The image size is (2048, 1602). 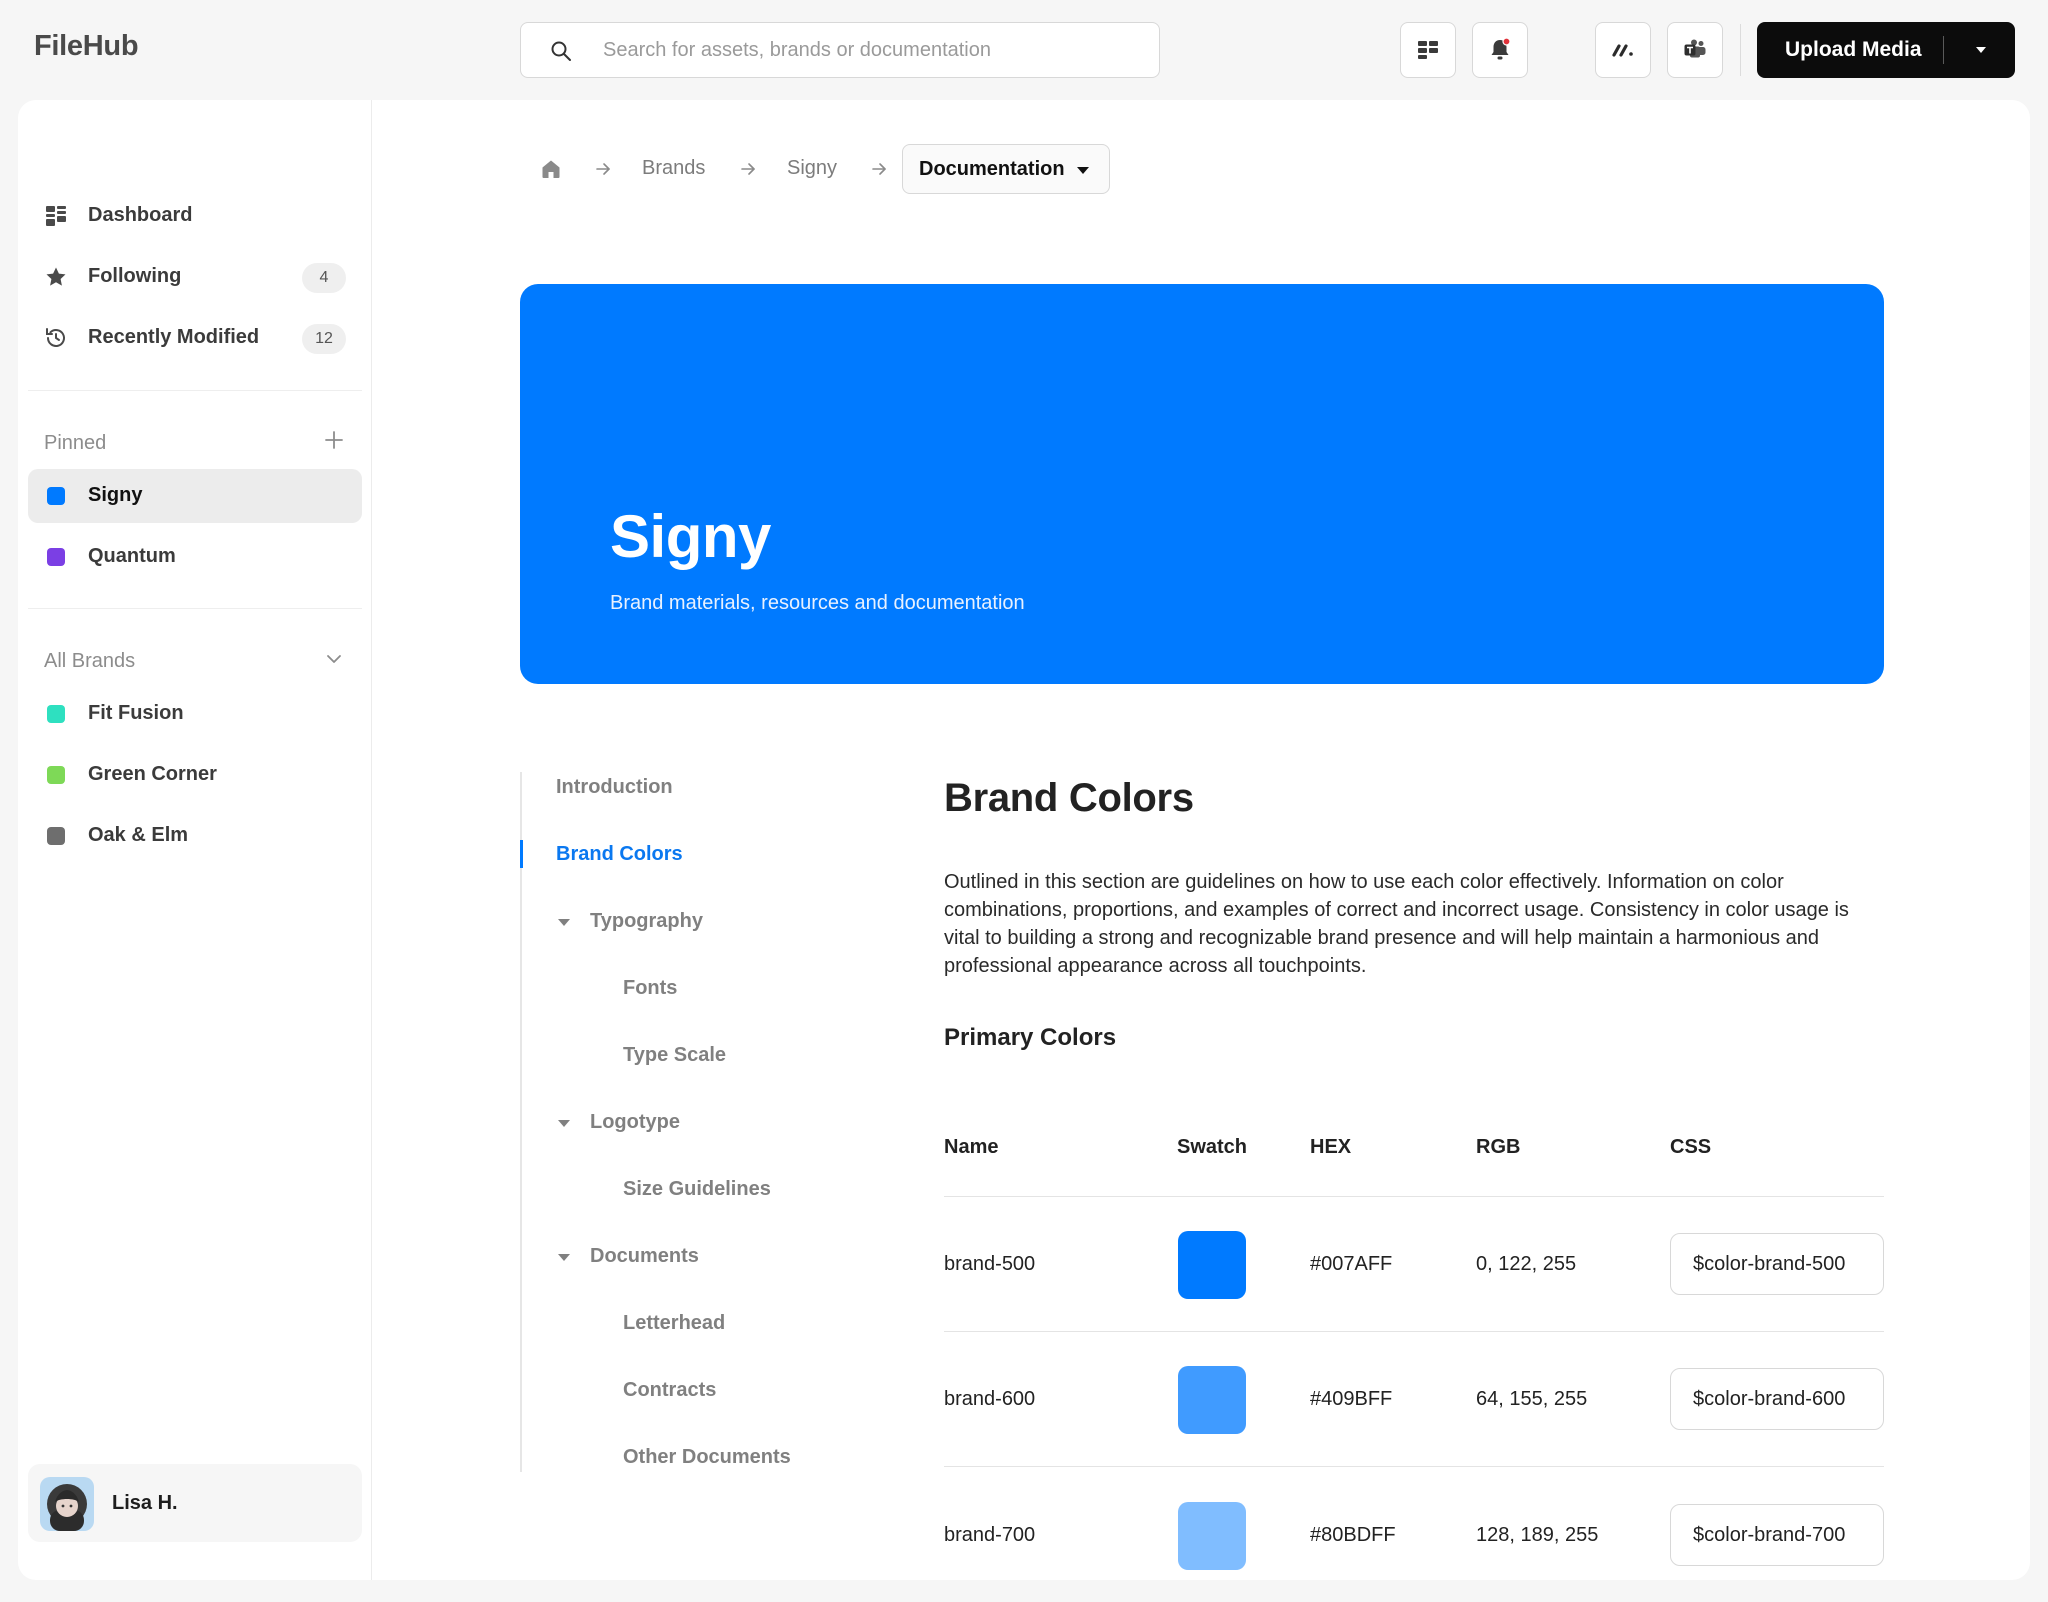 What do you see at coordinates (619, 854) in the screenshot?
I see `toc-item-brand-colors: Brand Colors` at bounding box center [619, 854].